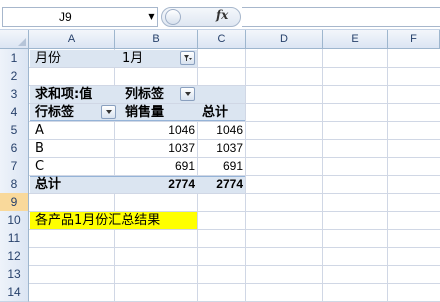 This screenshot has height=302, width=440. Describe the element at coordinates (14, 94) in the screenshot. I see `row-header-3: 3` at that location.